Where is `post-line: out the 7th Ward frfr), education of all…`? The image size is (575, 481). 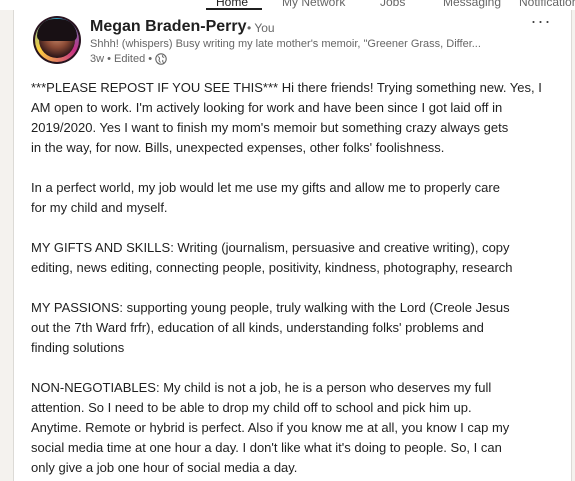
post-line: out the 7th Ward frfr), education of all… is located at coordinates (257, 327).